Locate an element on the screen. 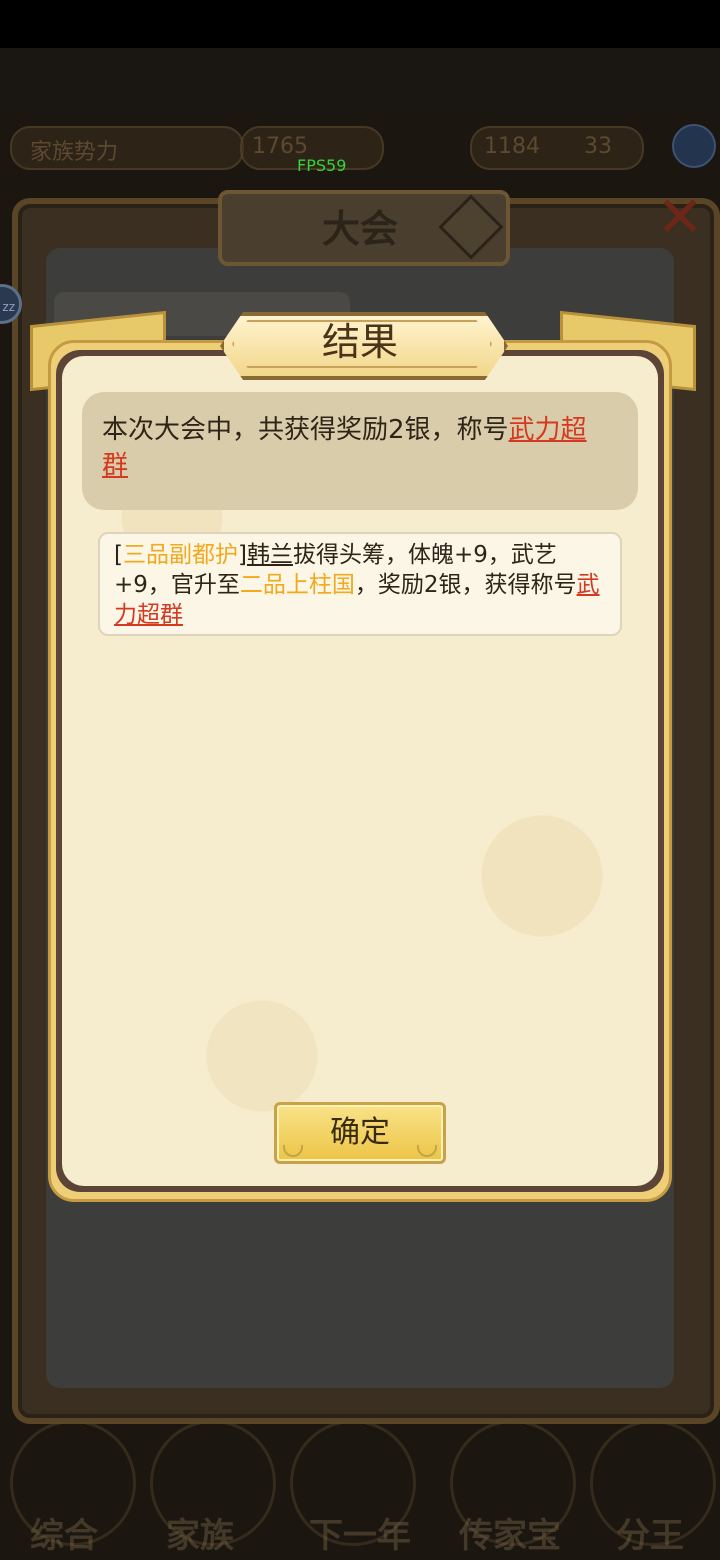 The width and height of the screenshot is (720, 1560). nav-label-heirloom: 传家宝 is located at coordinates (510, 1536).